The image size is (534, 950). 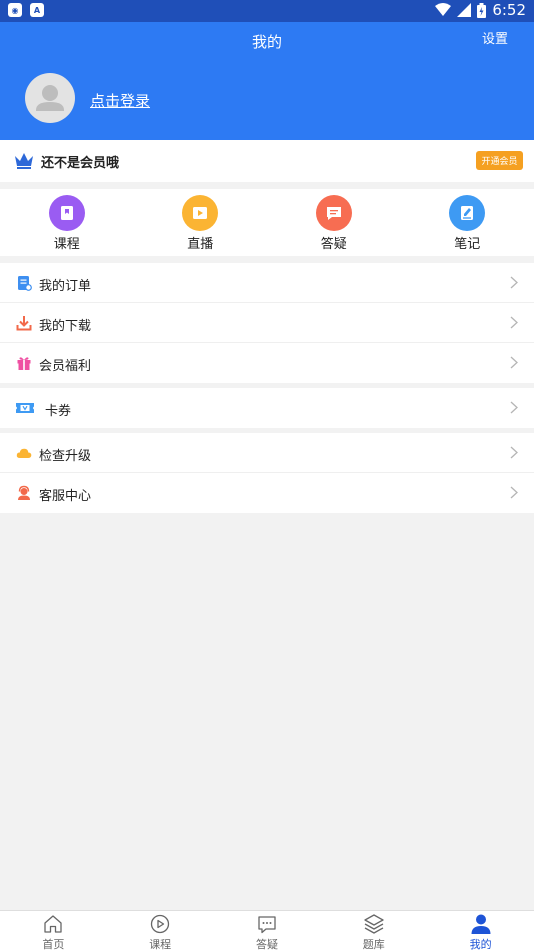 What do you see at coordinates (160, 944) in the screenshot?
I see `tab-label: 课程` at bounding box center [160, 944].